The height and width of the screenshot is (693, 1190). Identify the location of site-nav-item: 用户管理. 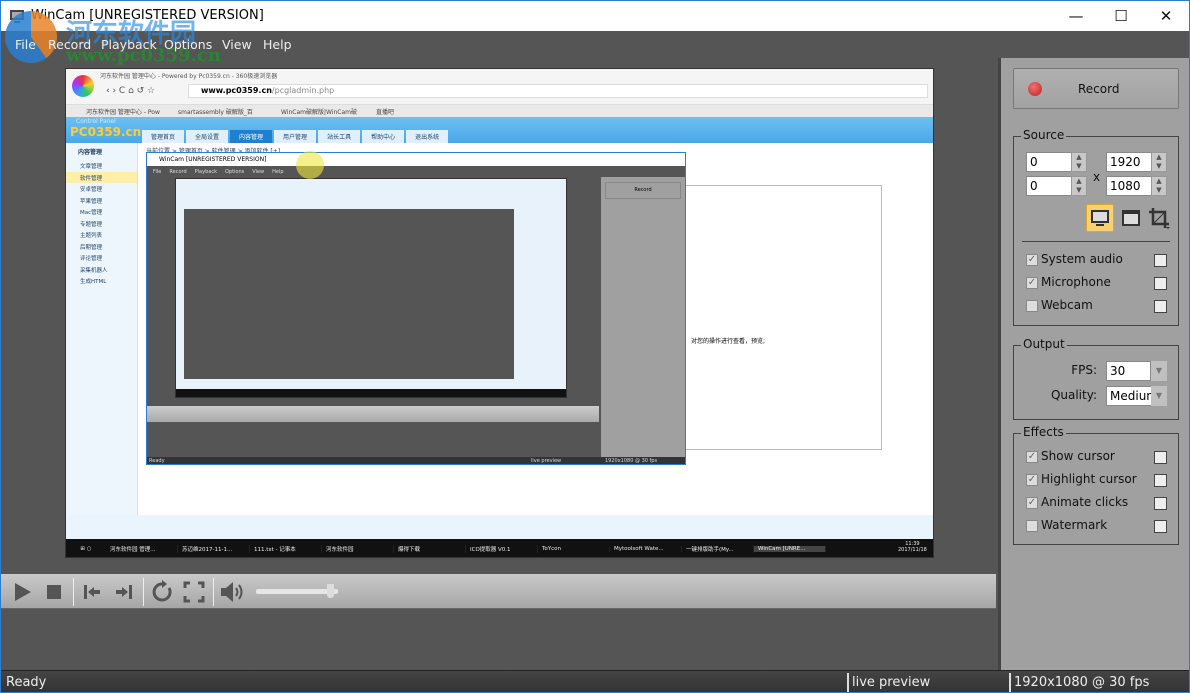
(295, 136).